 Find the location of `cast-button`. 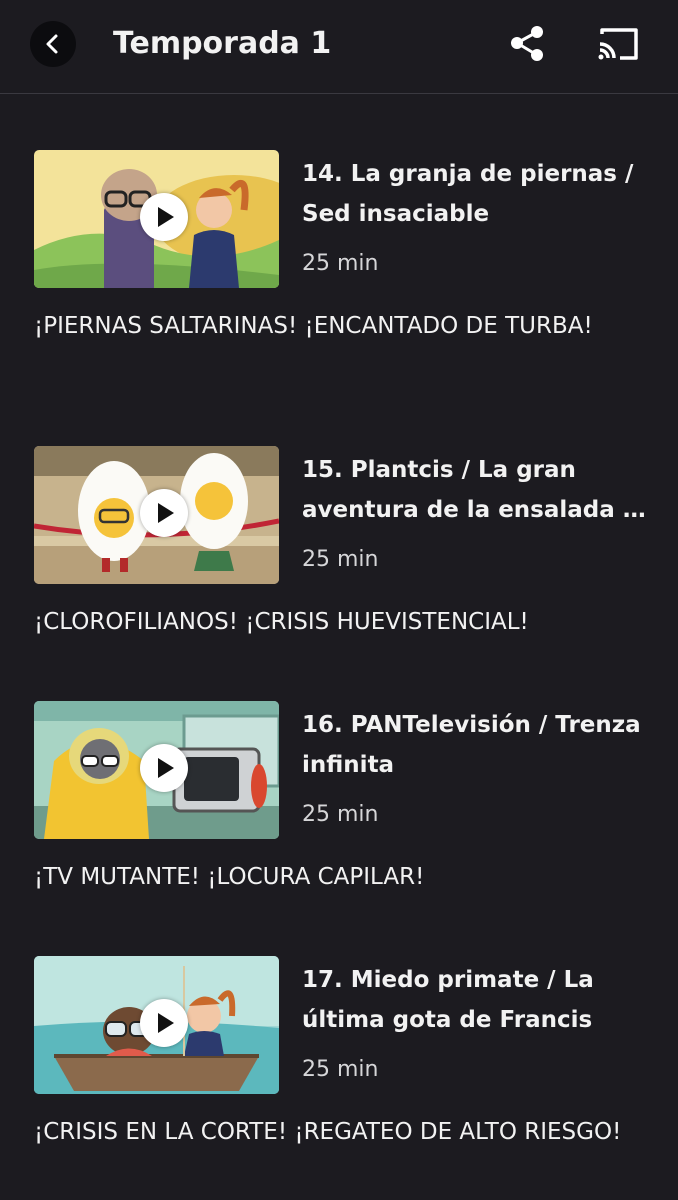

cast-button is located at coordinates (618, 44).